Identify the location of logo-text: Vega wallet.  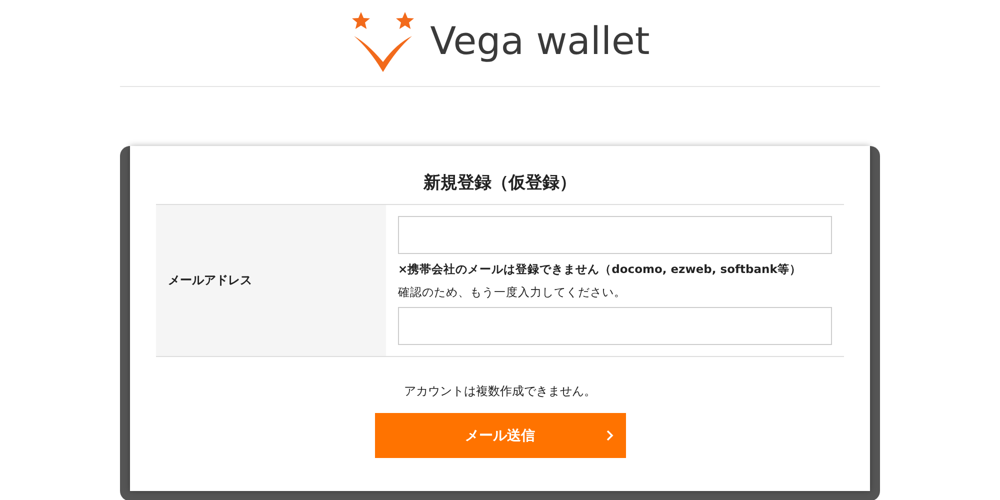
(540, 41).